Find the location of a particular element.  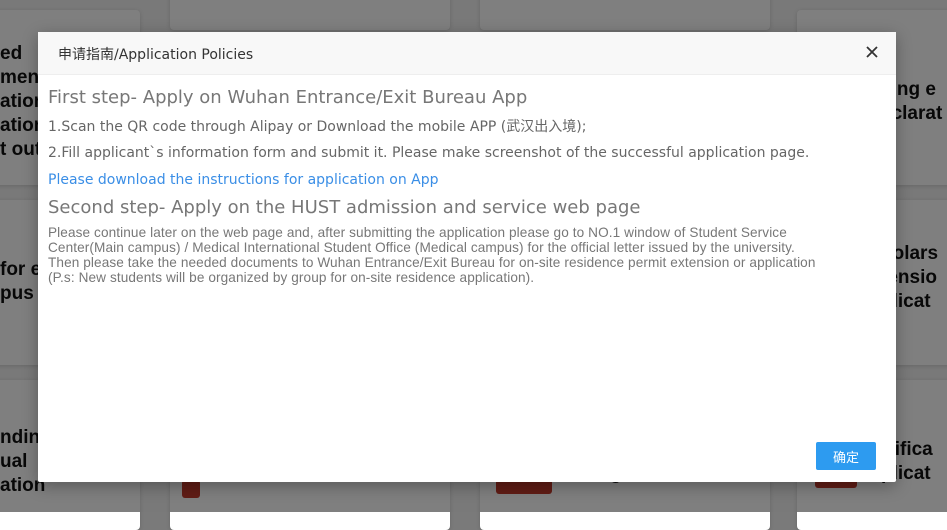

dialog-header: 申请指南/Application Policies is located at coordinates (467, 53).